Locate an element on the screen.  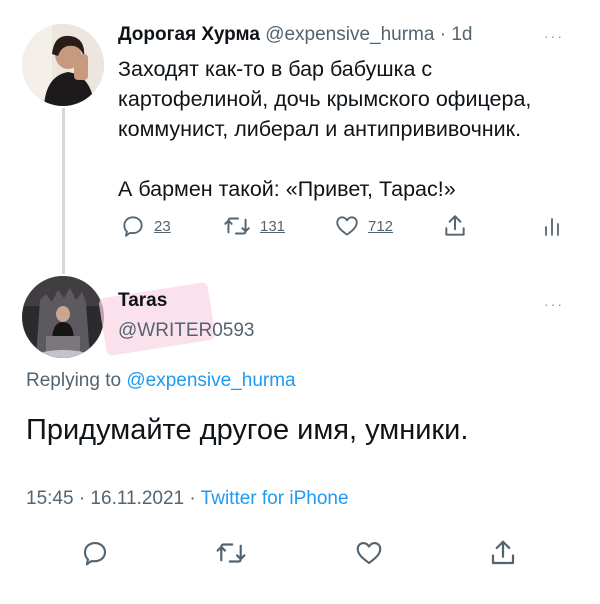
author-name: Дорогая Хурма is located at coordinates (189, 34).